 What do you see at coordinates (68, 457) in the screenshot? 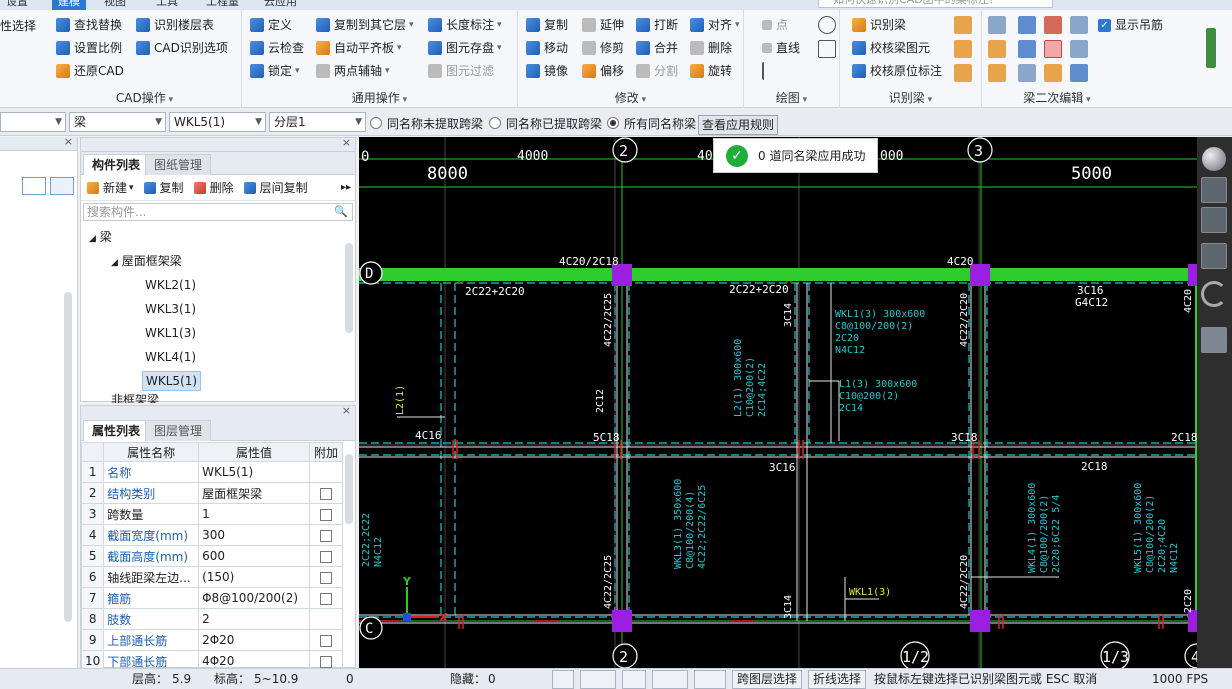
I see `navigation-scrollbar` at bounding box center [68, 457].